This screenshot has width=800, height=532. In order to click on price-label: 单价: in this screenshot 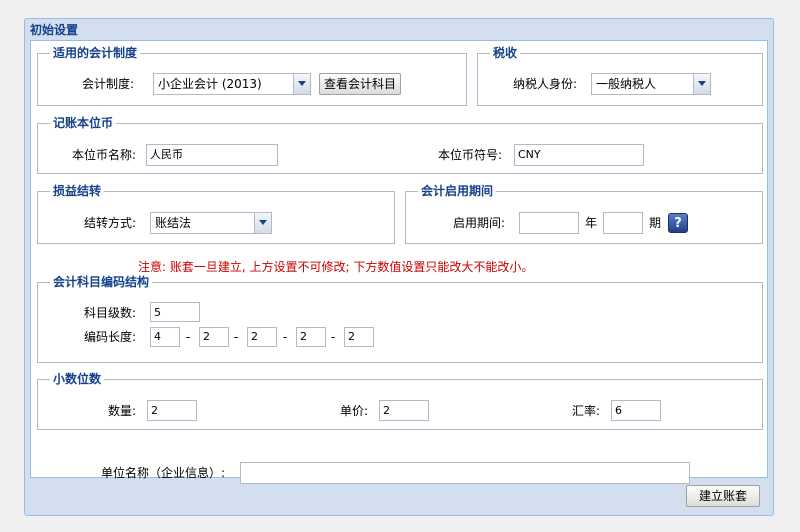, I will do `click(354, 411)`.